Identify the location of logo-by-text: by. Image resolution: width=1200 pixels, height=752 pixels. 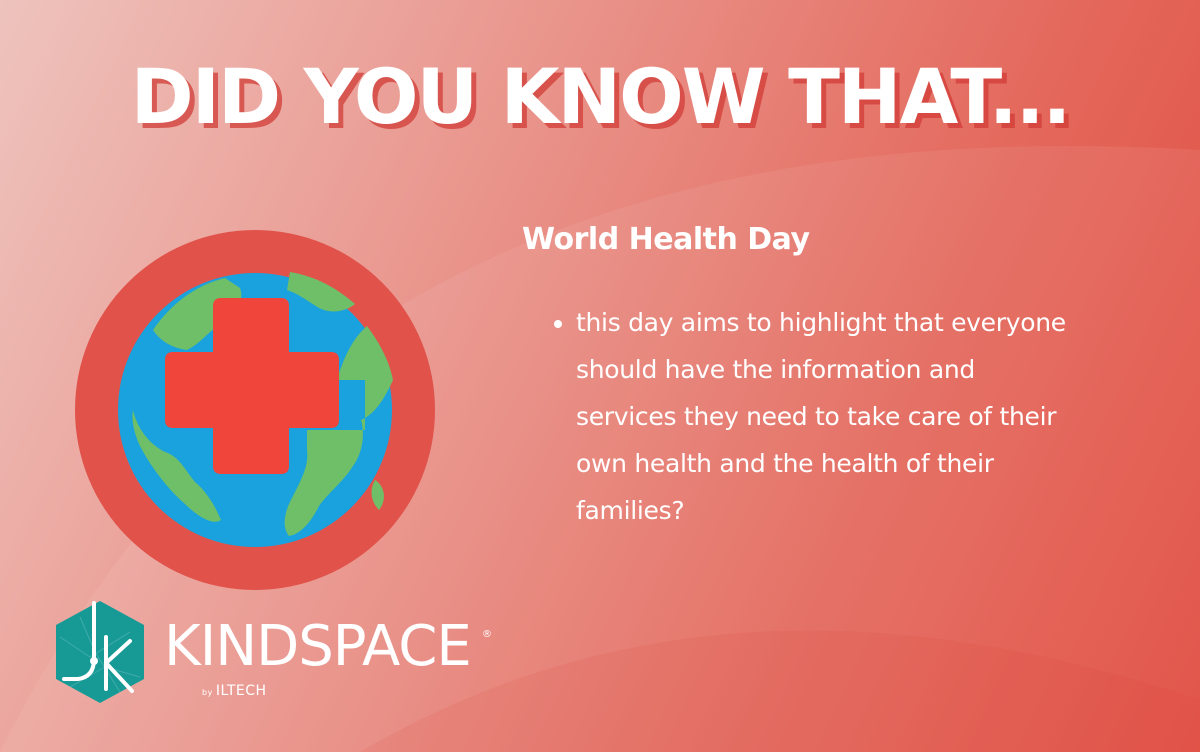
(207, 692).